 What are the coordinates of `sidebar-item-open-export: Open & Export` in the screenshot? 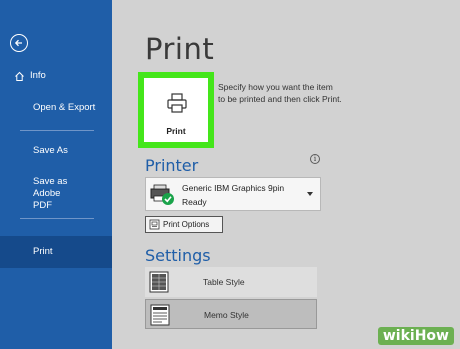 It's located at (56, 108).